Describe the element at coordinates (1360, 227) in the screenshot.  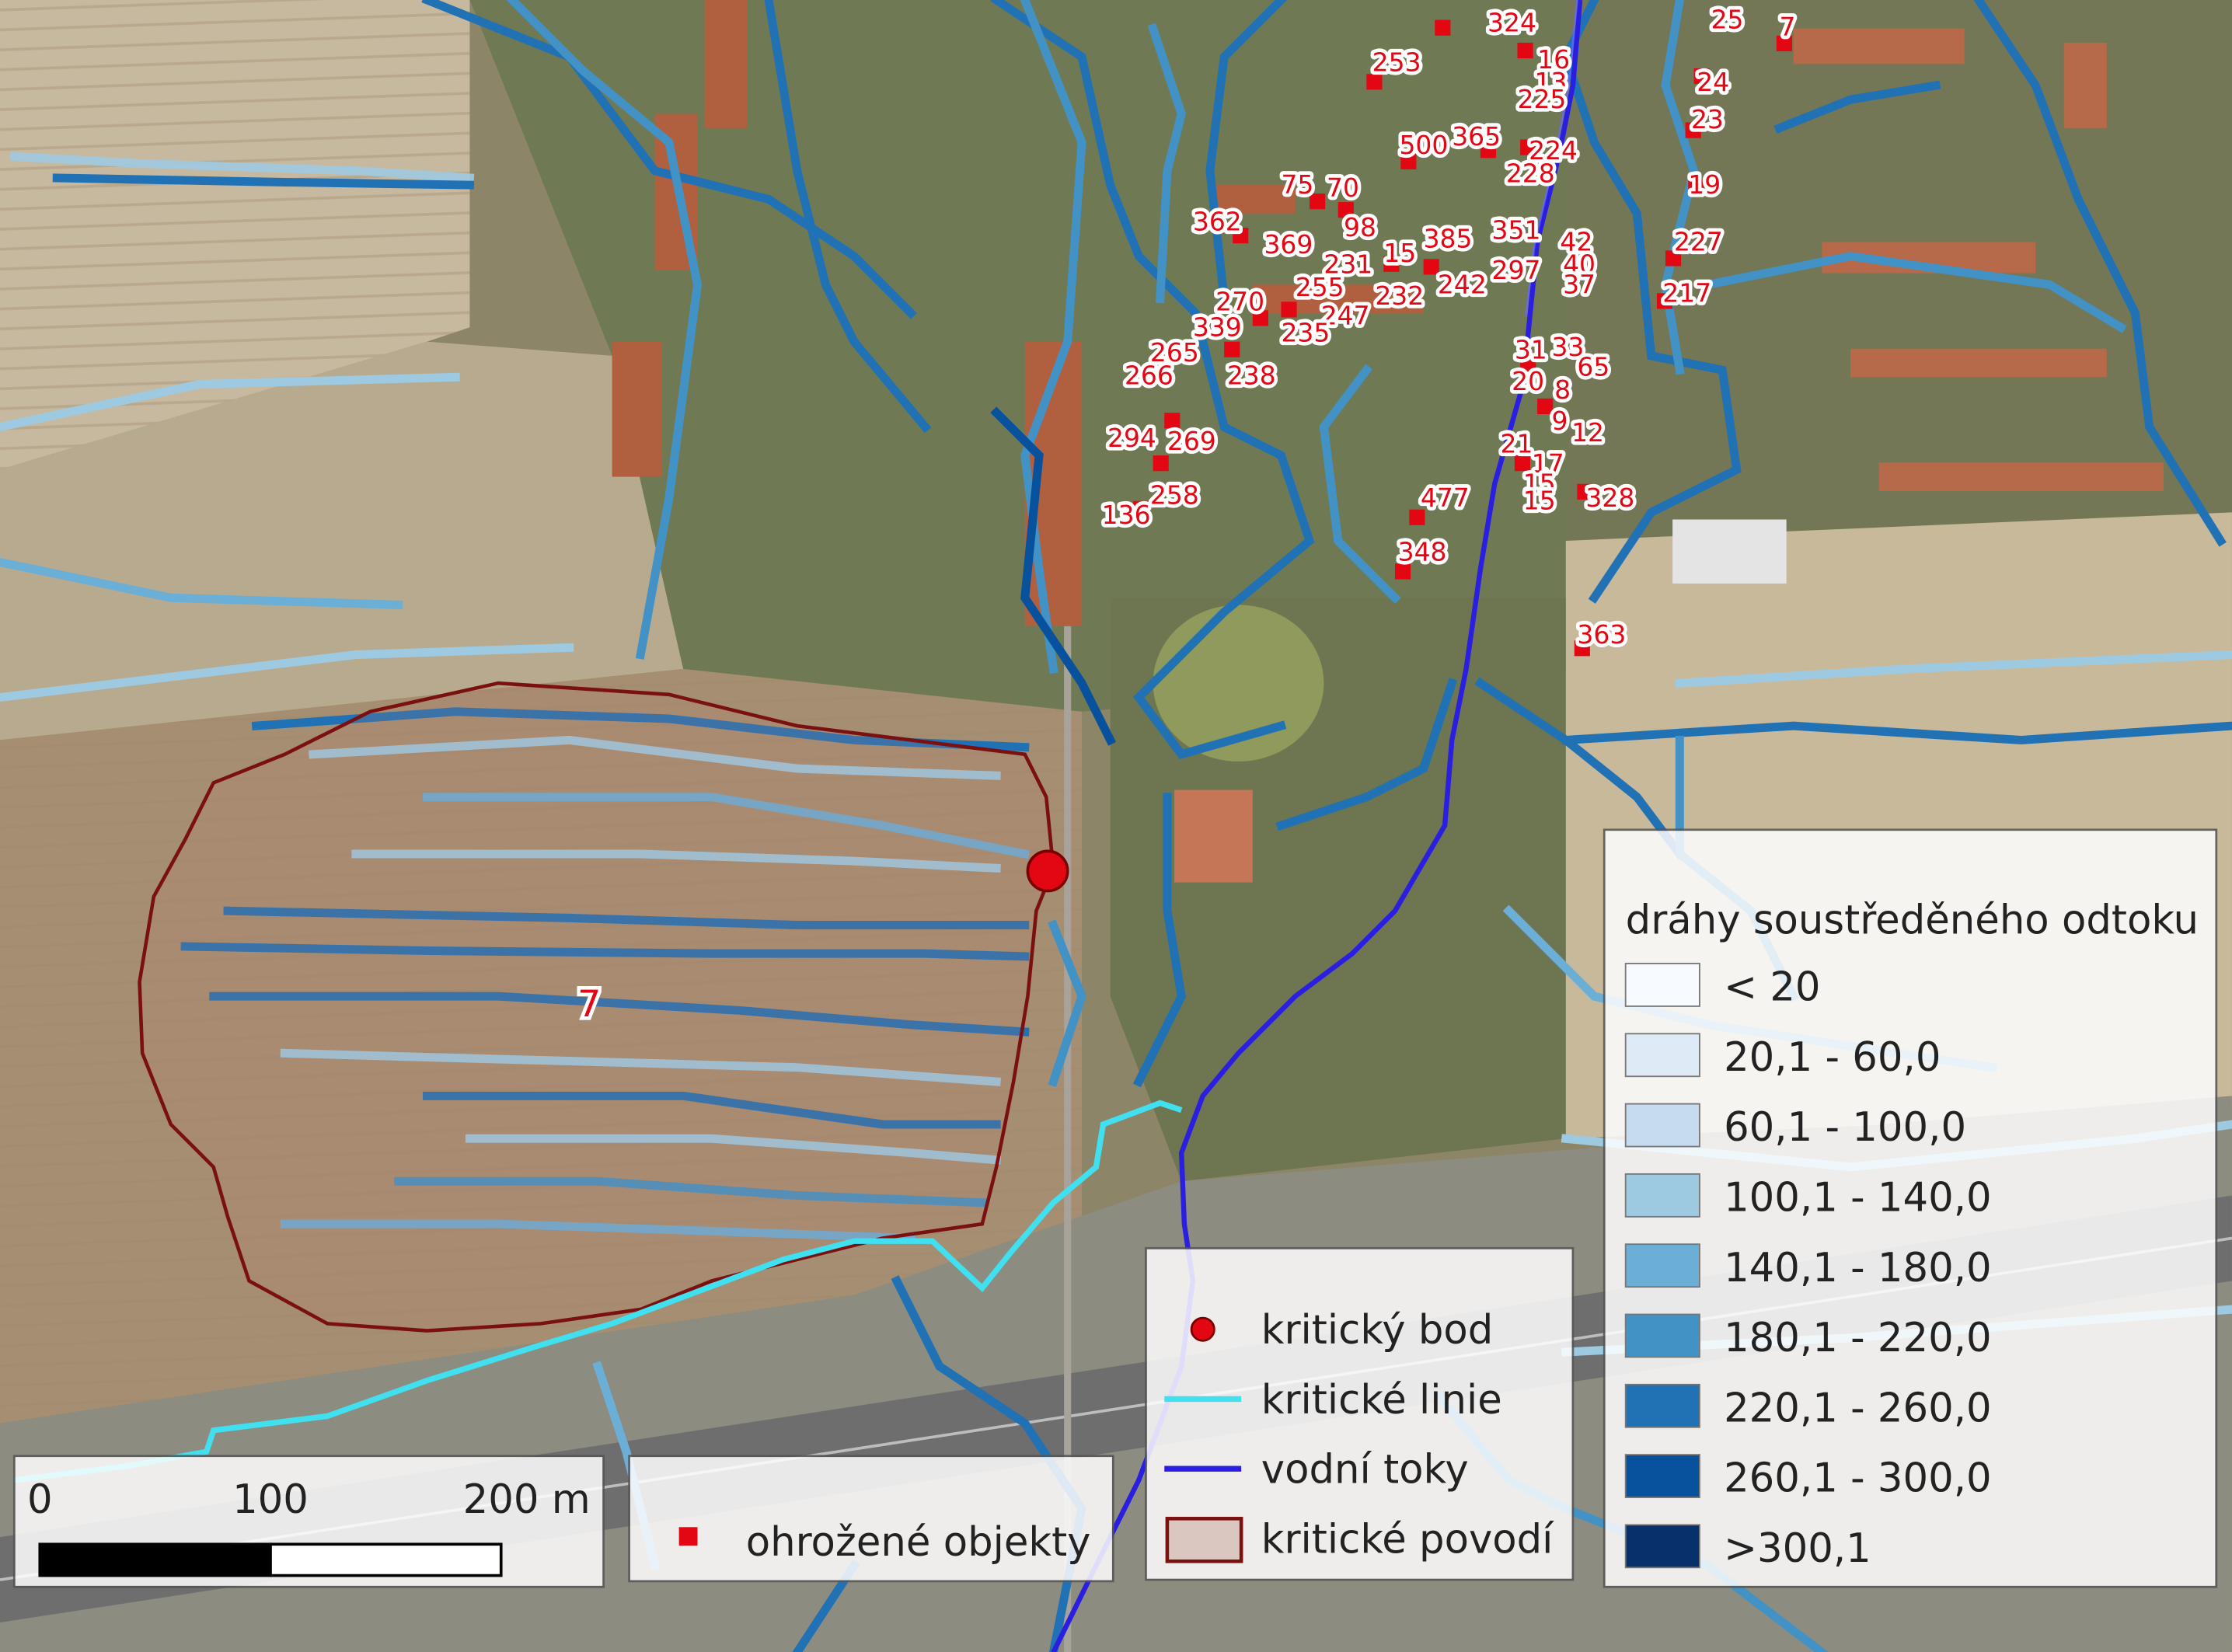
I see `object-label: 98` at that location.